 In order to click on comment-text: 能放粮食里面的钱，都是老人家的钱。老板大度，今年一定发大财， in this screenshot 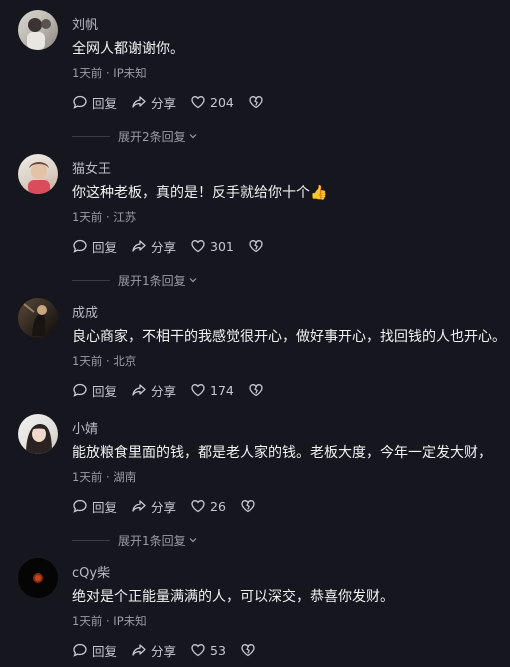, I will do `click(282, 453)`.